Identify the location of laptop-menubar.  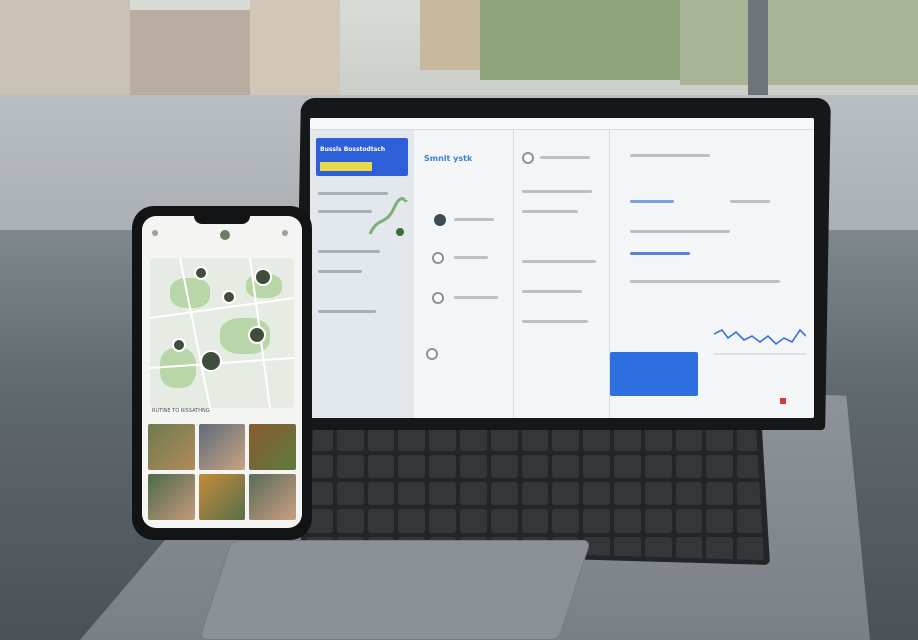
(562, 124).